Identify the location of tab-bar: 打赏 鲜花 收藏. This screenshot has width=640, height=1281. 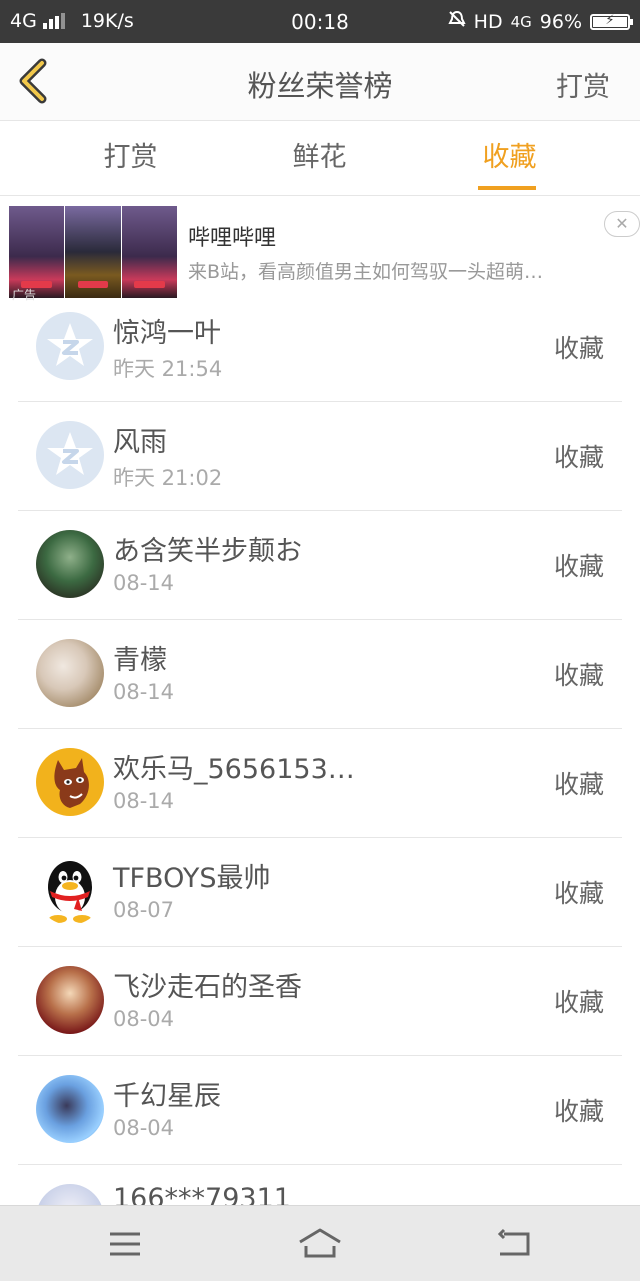
(320, 158).